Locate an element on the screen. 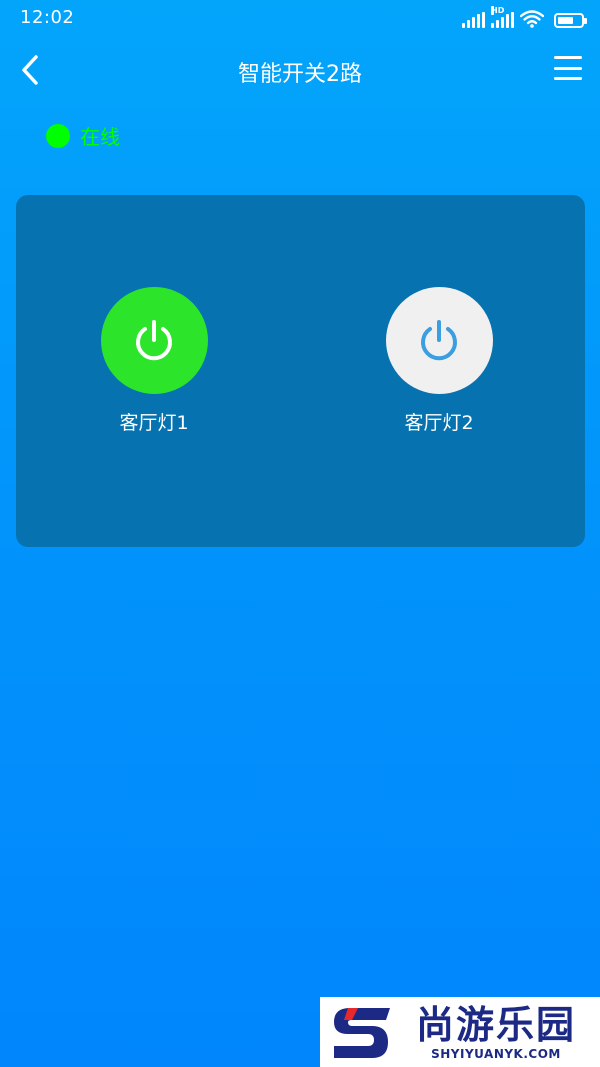 The width and height of the screenshot is (600, 1067). page-title: 智能开关2路 is located at coordinates (300, 74).